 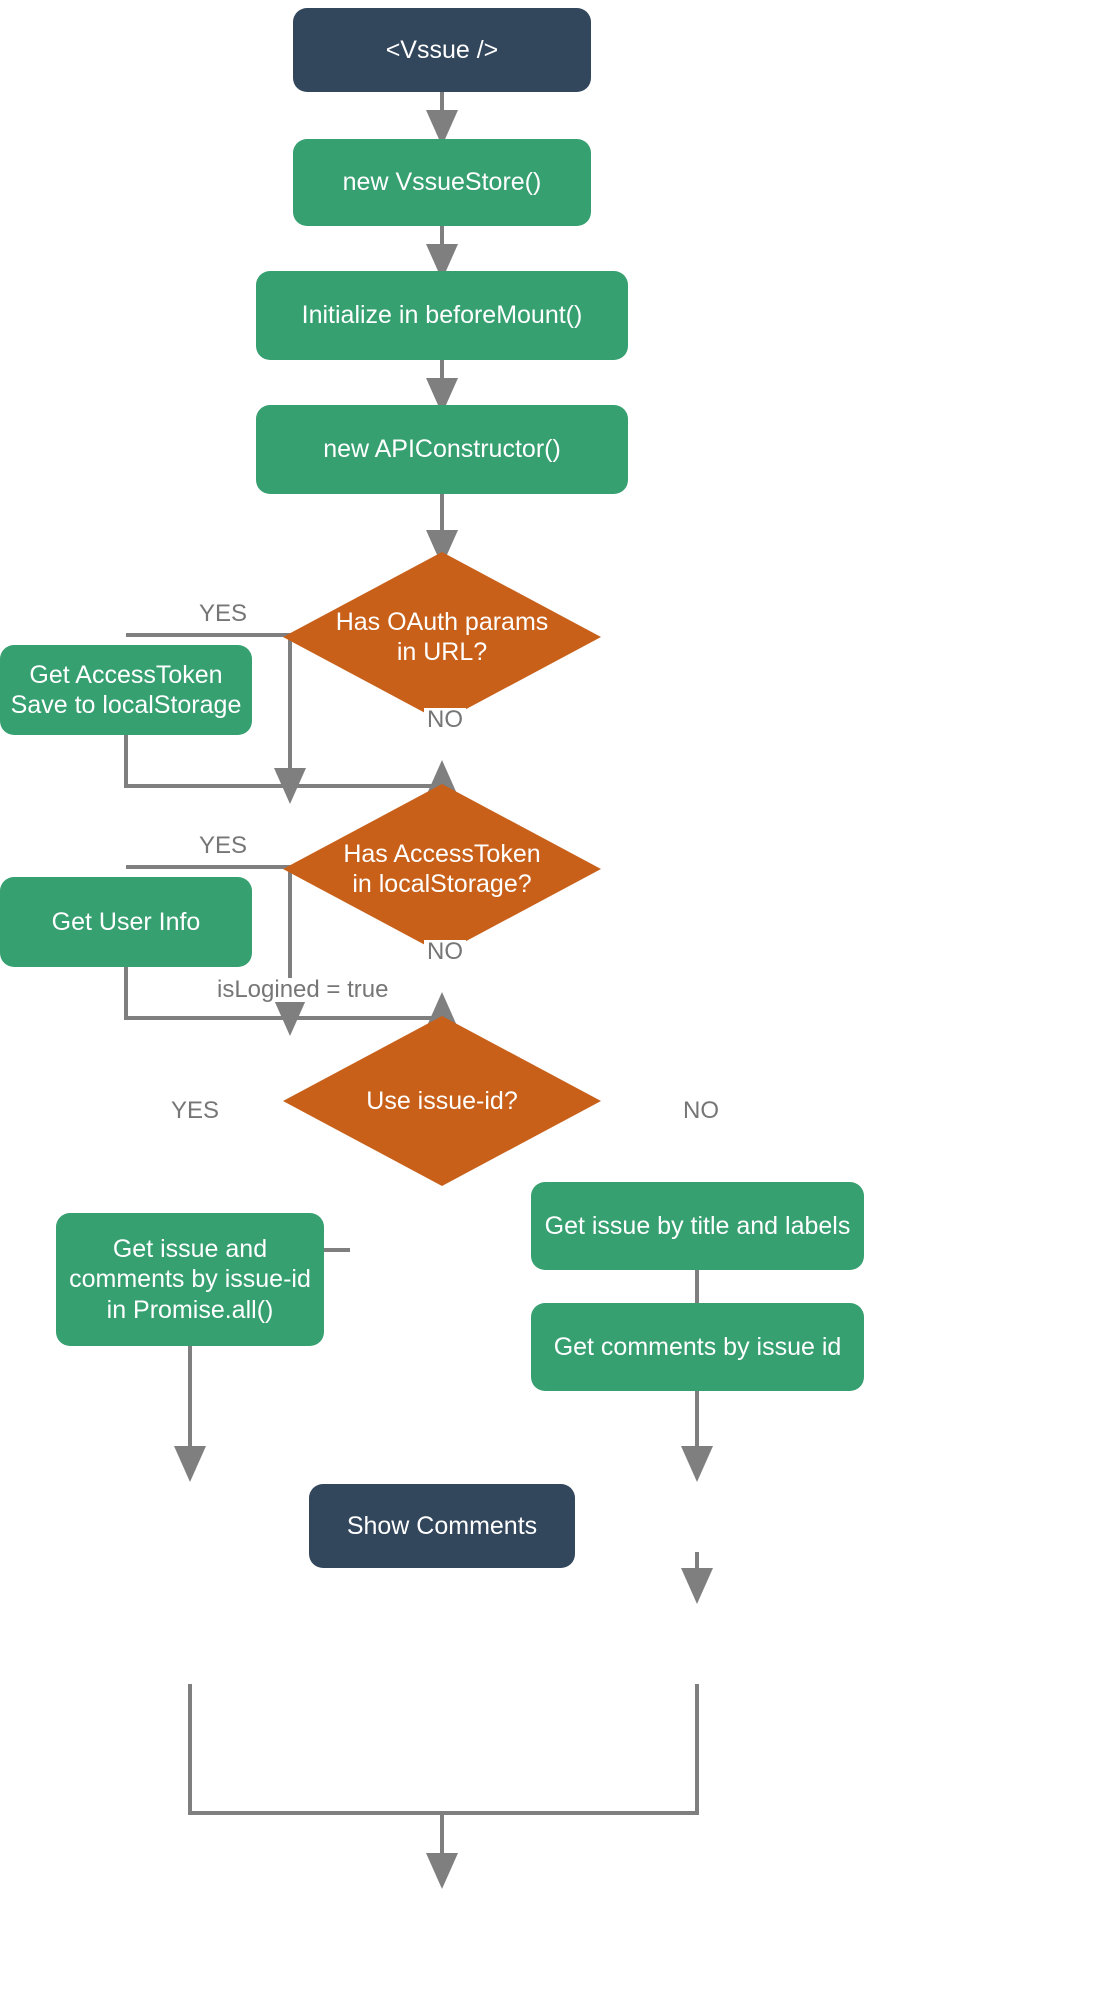 I want to click on node-get-issue-by-title-and-labels: Get issue by title and labels, so click(x=697, y=1226).